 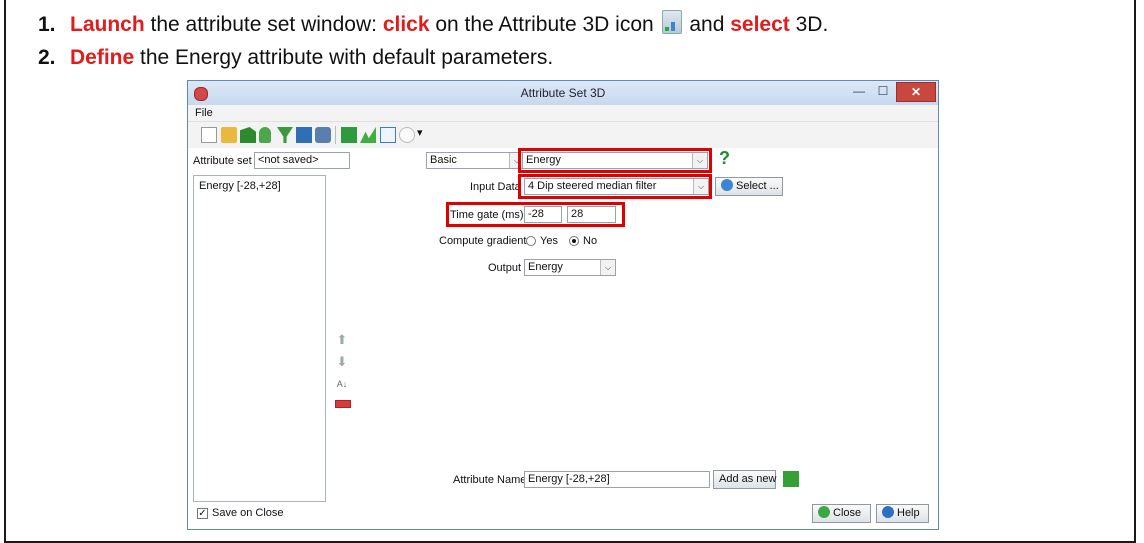 I want to click on help-button: Help, so click(x=902, y=513).